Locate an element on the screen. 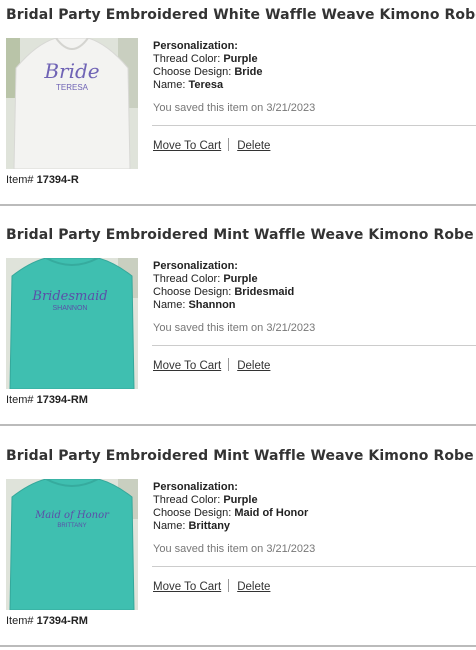  item-number: Item# 17394-R is located at coordinates (42, 180).